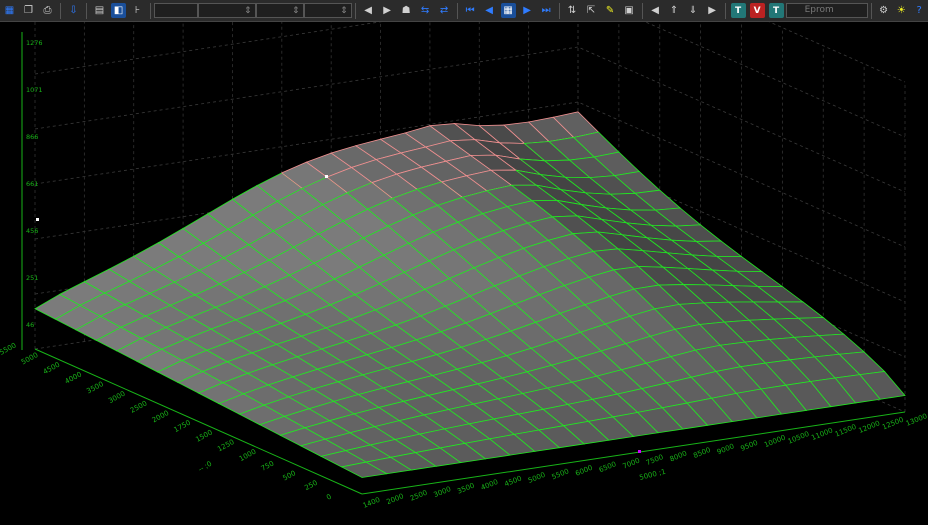  What do you see at coordinates (826, 10) in the screenshot?
I see `eprom-select: Eprom` at bounding box center [826, 10].